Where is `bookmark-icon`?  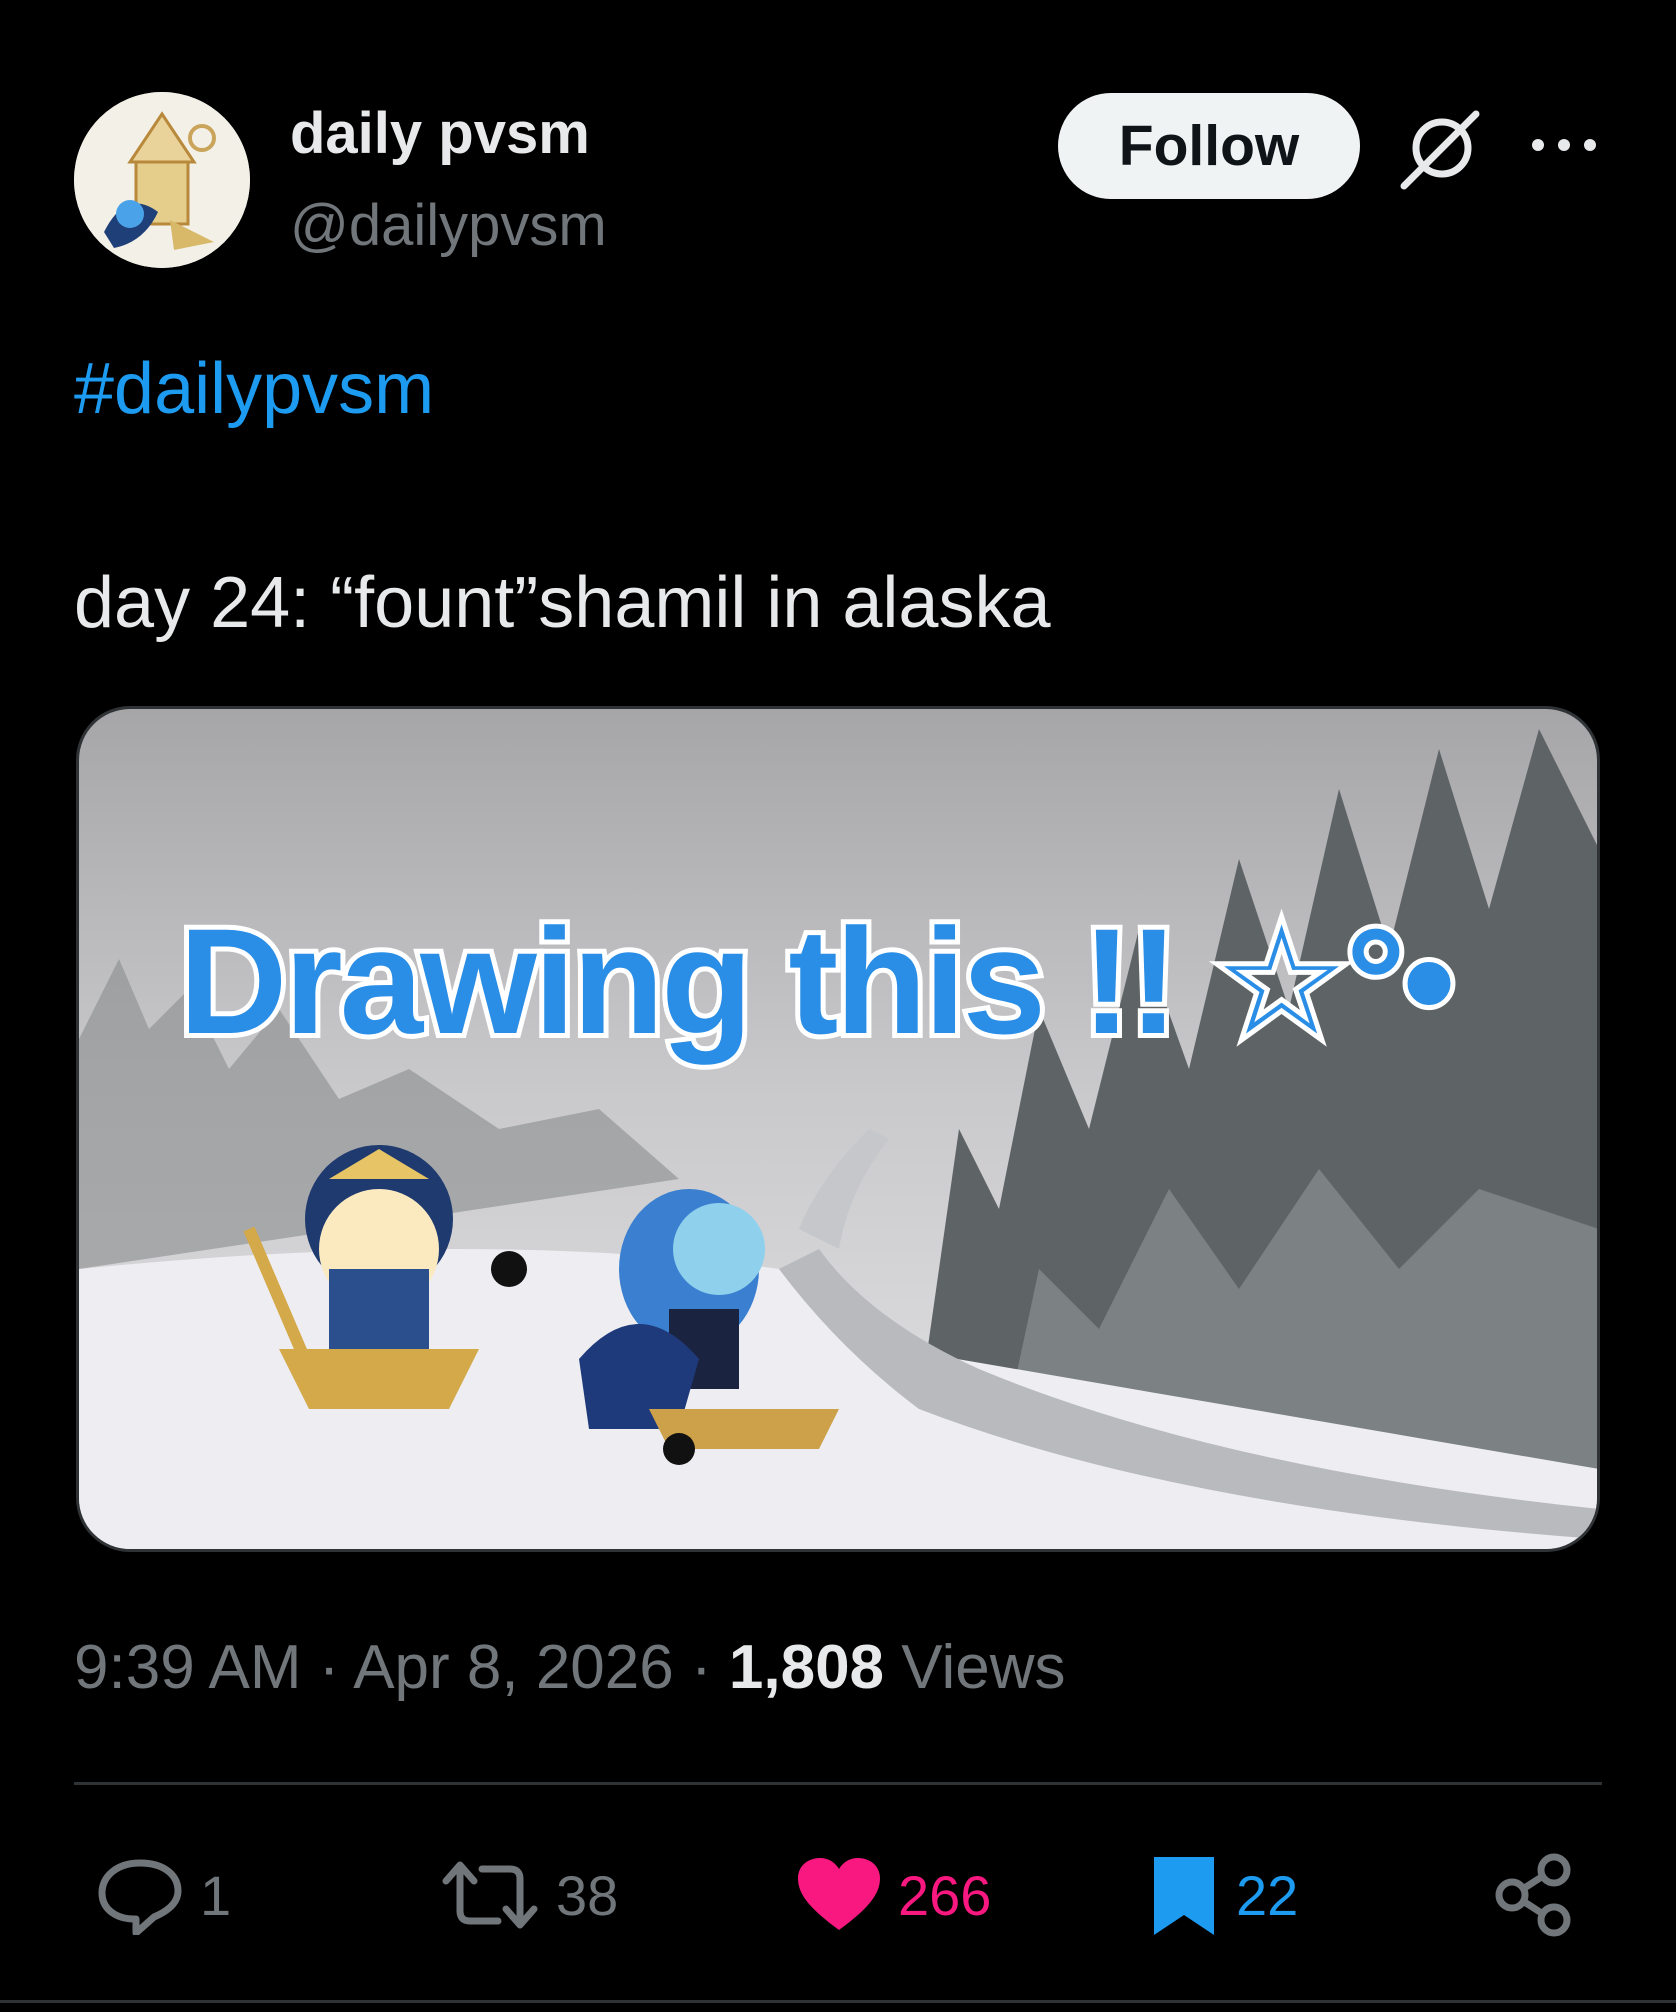 bookmark-icon is located at coordinates (1184, 1896).